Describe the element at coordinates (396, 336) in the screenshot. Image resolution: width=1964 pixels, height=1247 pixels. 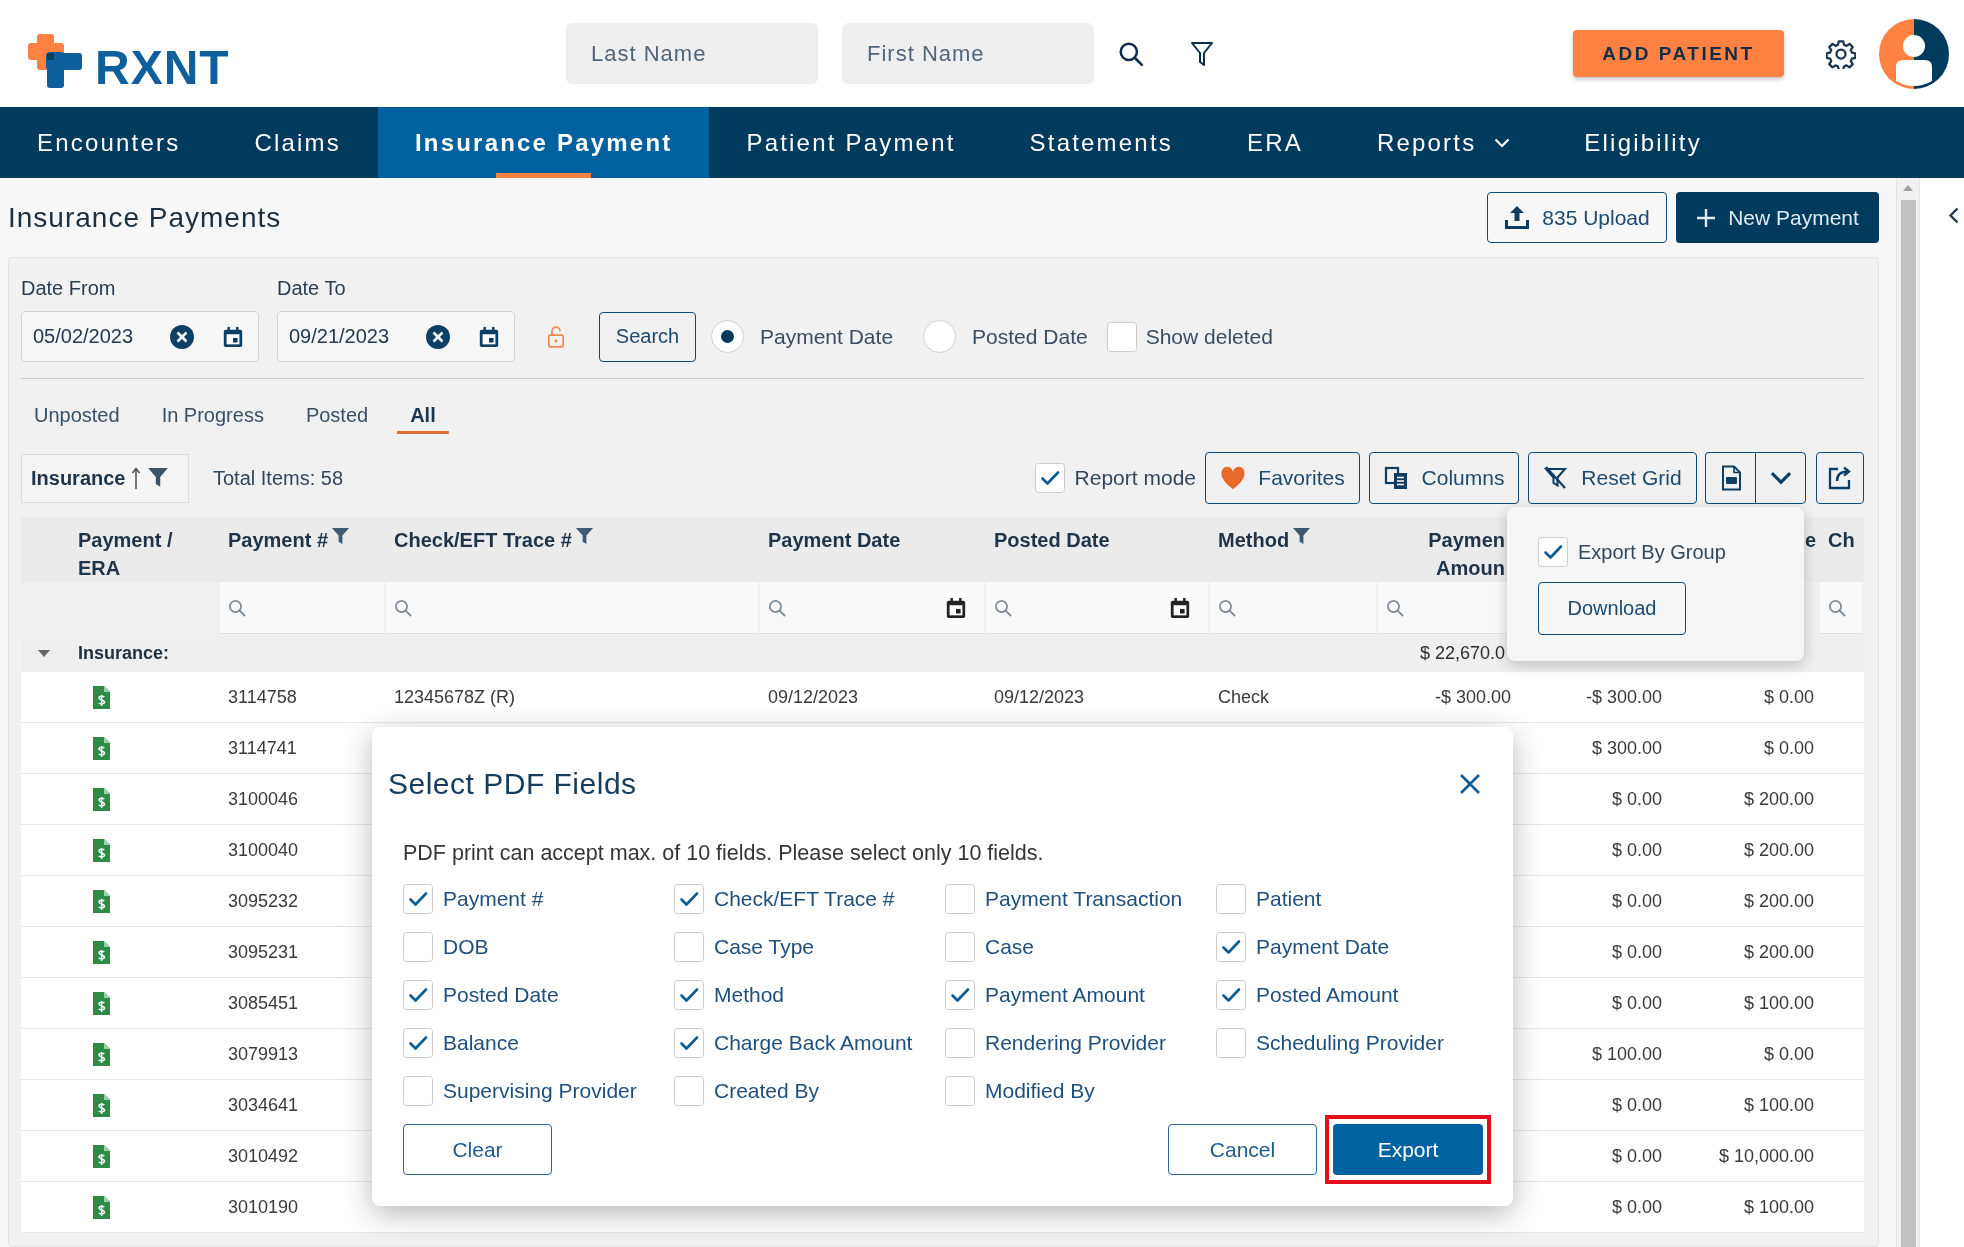
I see `date-field: 09/21/2023` at that location.